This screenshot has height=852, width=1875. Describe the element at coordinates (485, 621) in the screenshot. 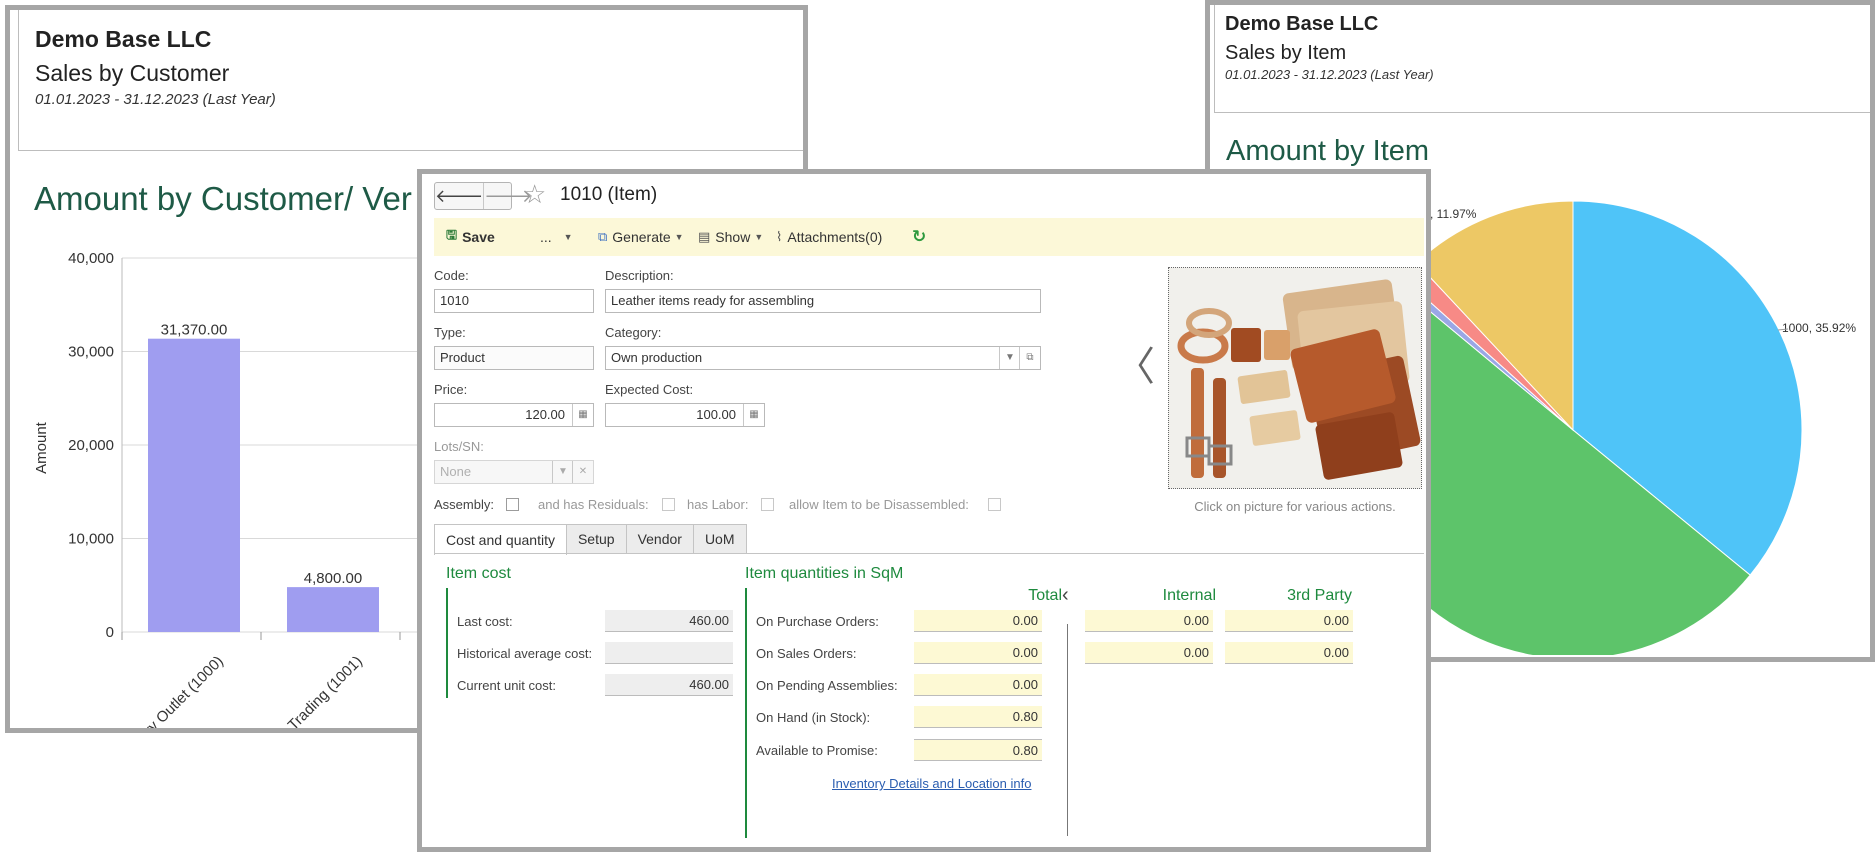

I see `last-cost-label: Last cost:` at that location.